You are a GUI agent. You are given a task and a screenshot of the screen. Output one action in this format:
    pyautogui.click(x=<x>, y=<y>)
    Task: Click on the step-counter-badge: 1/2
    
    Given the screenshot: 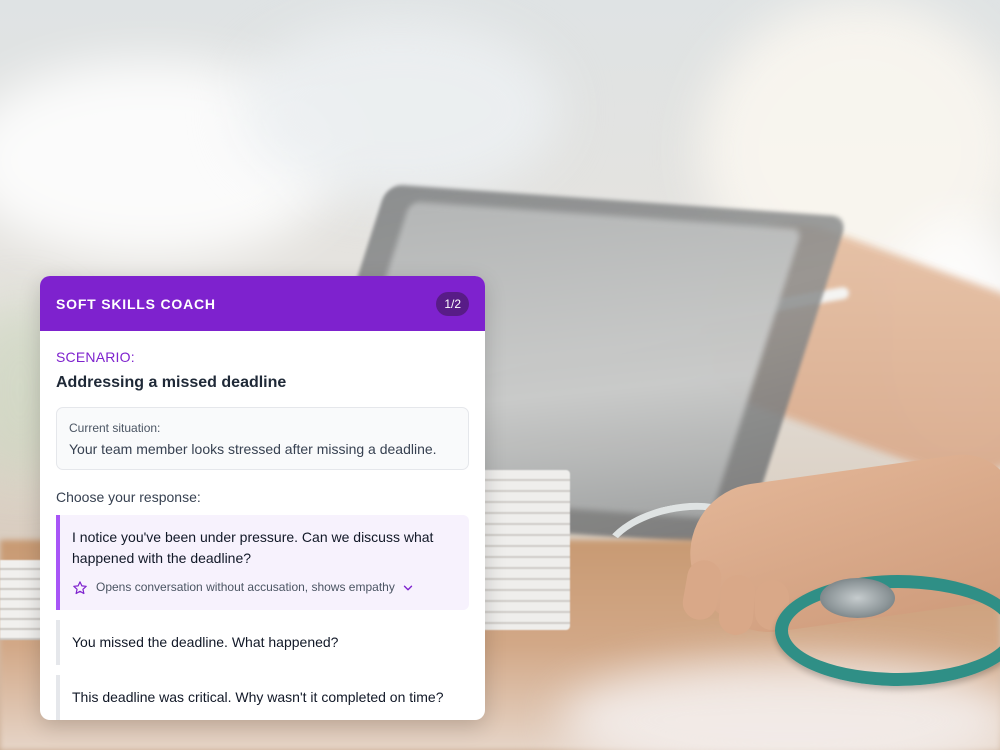 What is the action you would take?
    pyautogui.click(x=452, y=303)
    